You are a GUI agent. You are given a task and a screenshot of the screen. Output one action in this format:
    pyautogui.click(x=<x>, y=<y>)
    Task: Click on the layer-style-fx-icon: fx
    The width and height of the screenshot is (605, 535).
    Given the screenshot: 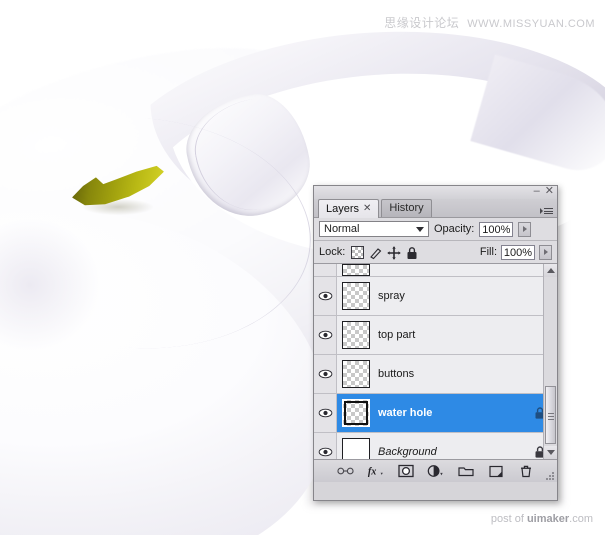 What is the action you would take?
    pyautogui.click(x=375, y=471)
    